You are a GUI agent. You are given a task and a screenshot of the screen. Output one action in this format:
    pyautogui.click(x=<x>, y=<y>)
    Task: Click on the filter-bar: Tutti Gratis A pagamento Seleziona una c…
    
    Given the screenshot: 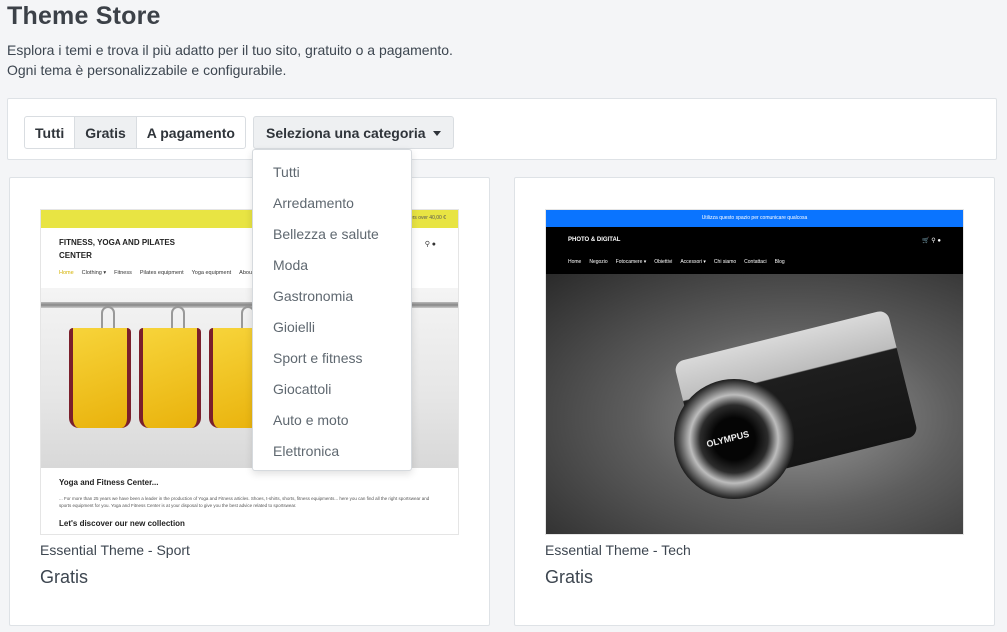 What is the action you would take?
    pyautogui.click(x=502, y=129)
    